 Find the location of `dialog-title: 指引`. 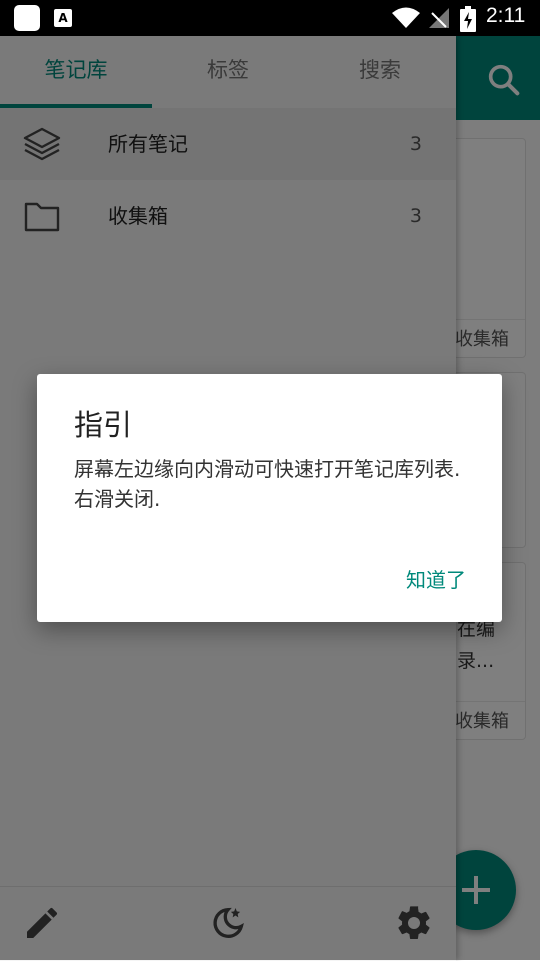

dialog-title: 指引 is located at coordinates (103, 425).